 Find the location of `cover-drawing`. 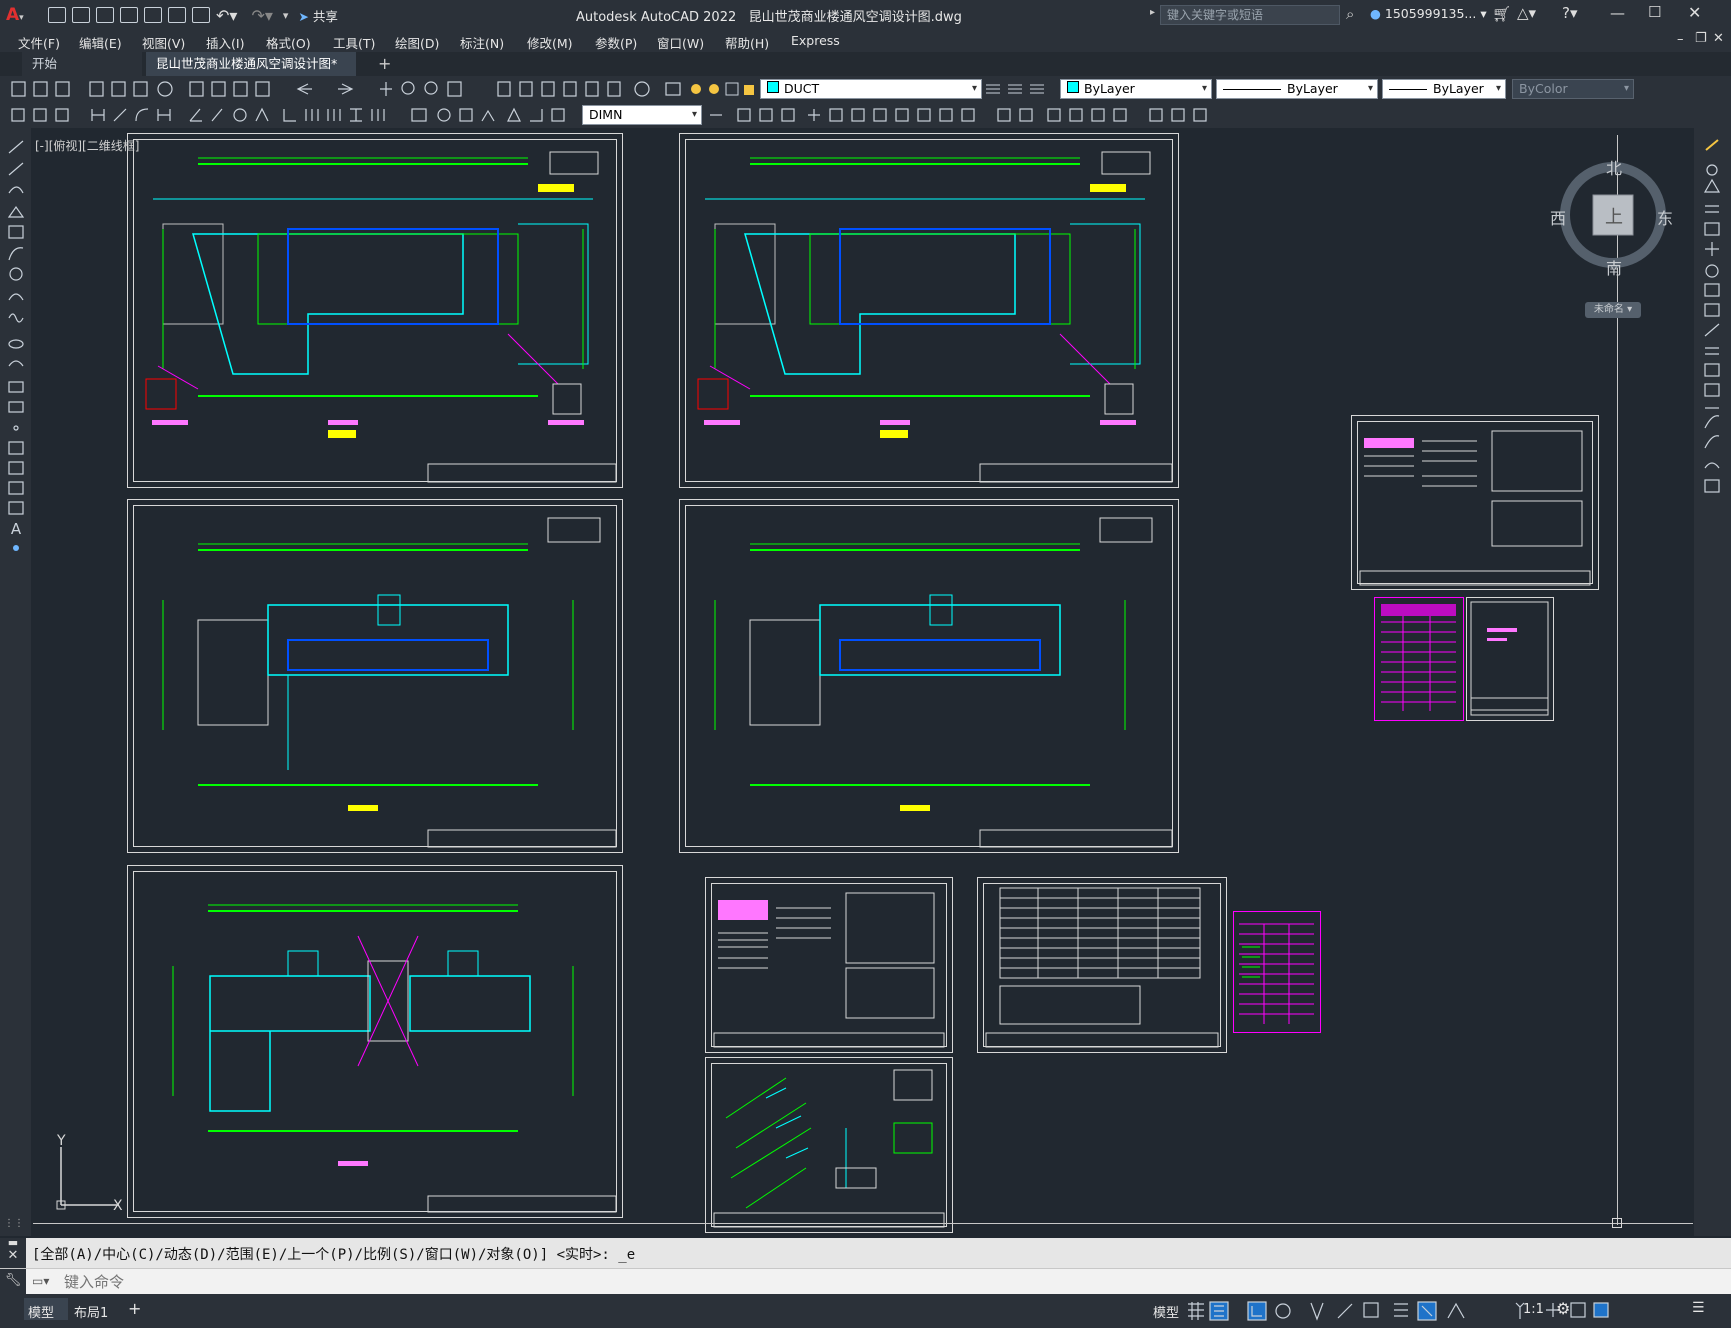

cover-drawing is located at coordinates (1509, 658).